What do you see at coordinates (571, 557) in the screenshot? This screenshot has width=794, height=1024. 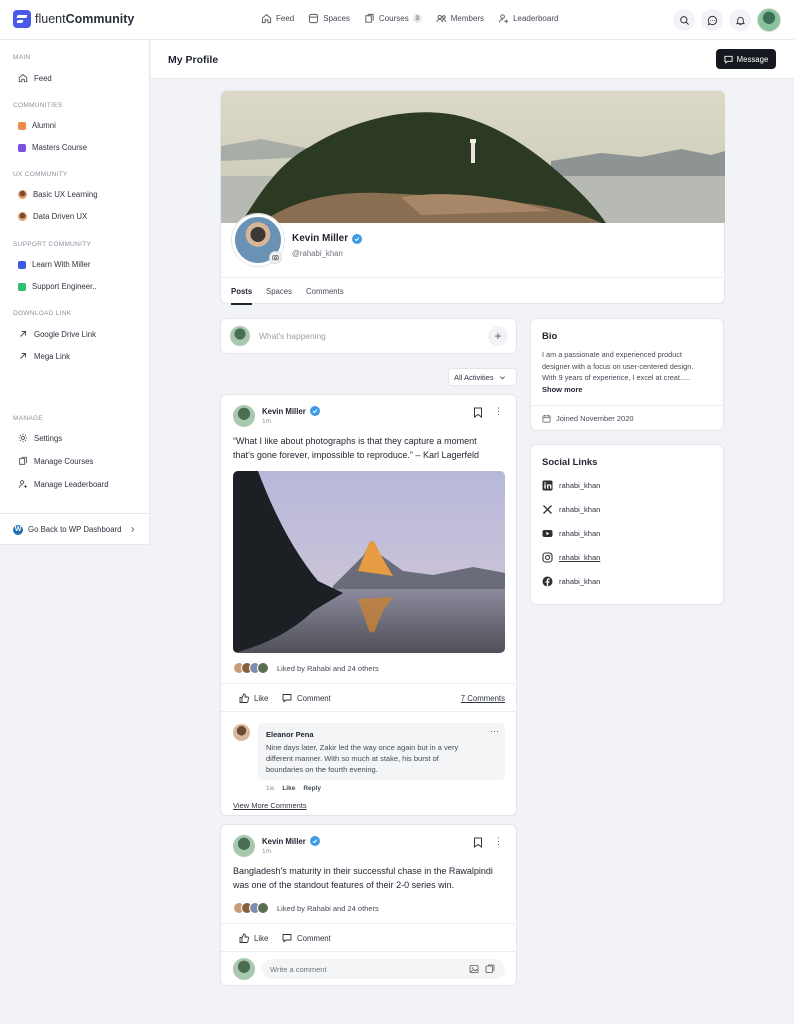 I see `social-link-instagram: rahabi_khan` at bounding box center [571, 557].